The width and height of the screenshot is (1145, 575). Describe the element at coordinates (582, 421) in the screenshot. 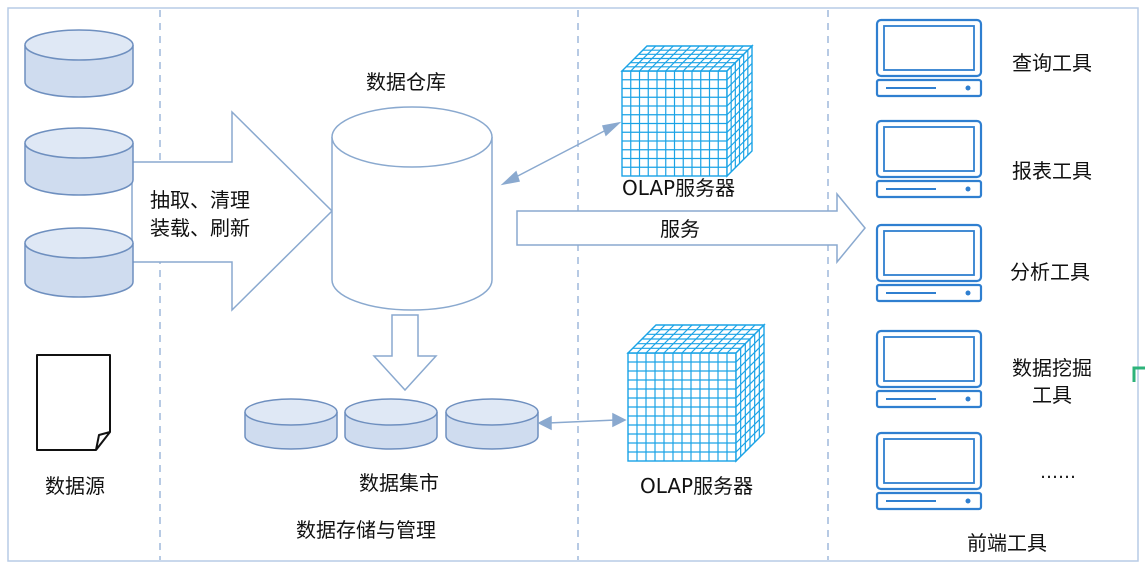

I see `bidirectional-arrow-bottom` at that location.